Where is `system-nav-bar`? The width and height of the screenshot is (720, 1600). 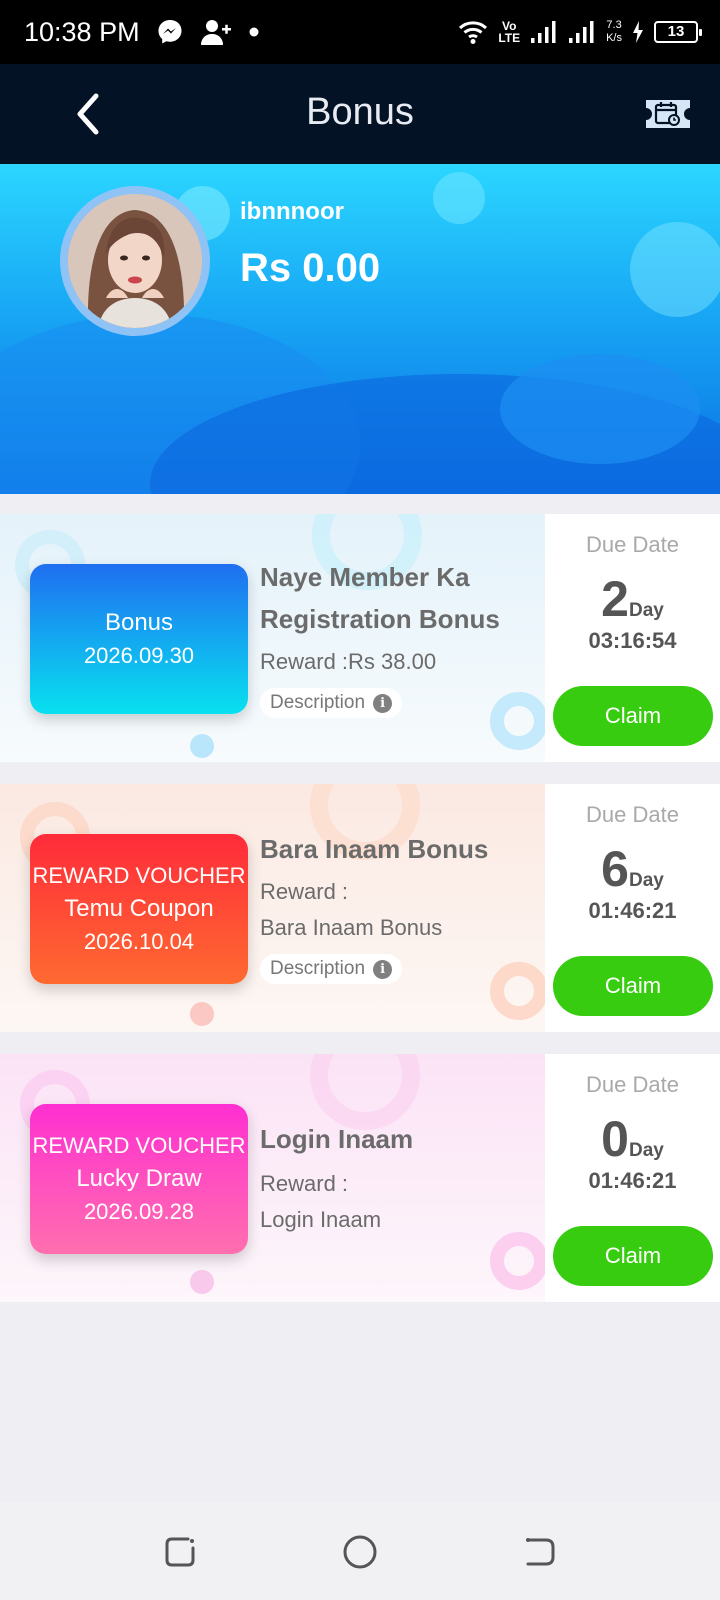 system-nav-bar is located at coordinates (360, 1551).